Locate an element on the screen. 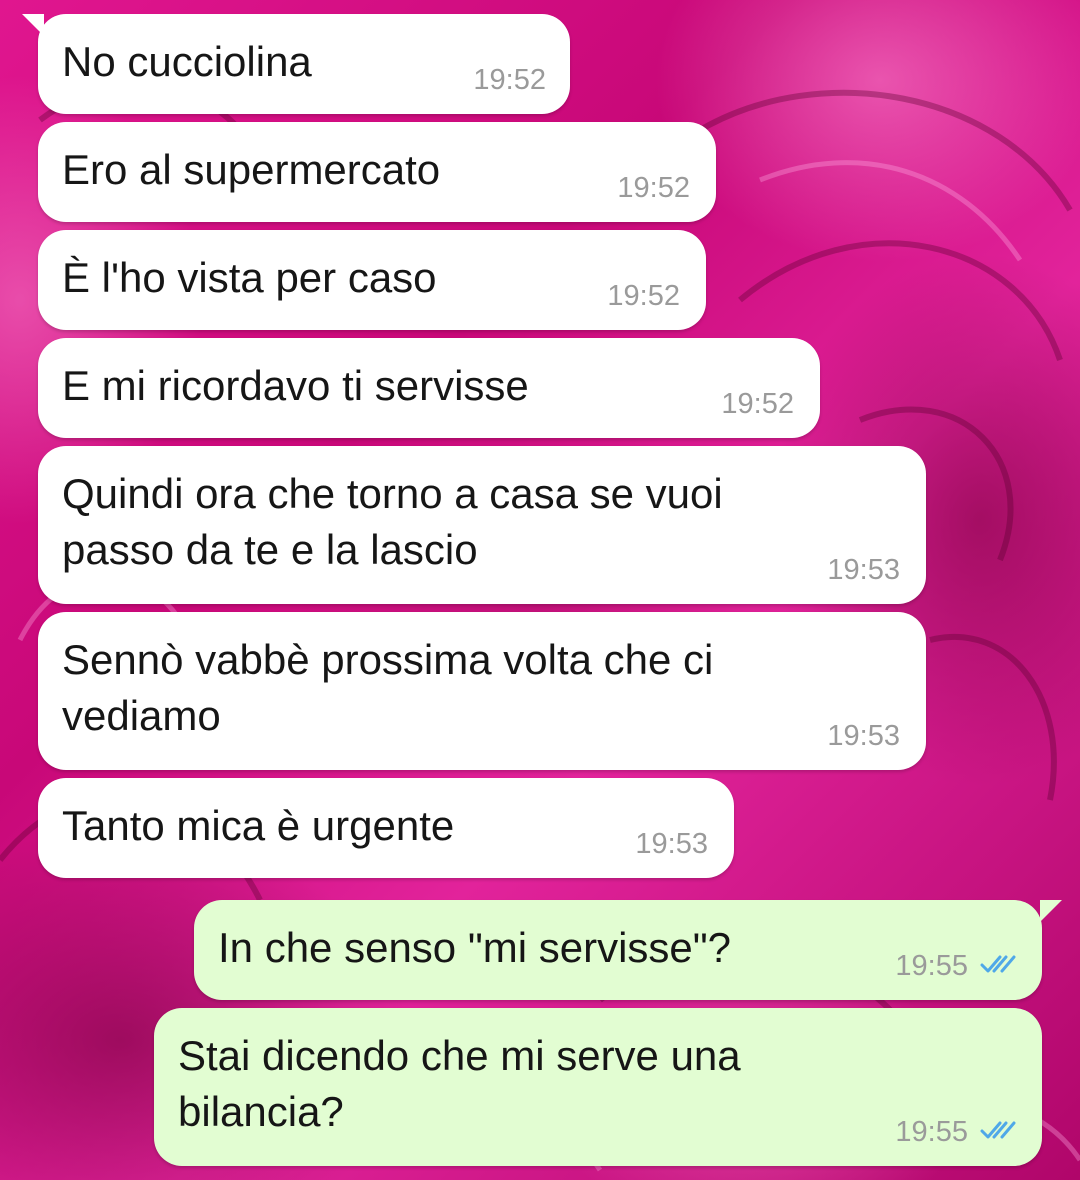 The height and width of the screenshot is (1180, 1080). message-bubble-incoming: E mi ricordavo ti servisse 19:52 is located at coordinates (429, 388).